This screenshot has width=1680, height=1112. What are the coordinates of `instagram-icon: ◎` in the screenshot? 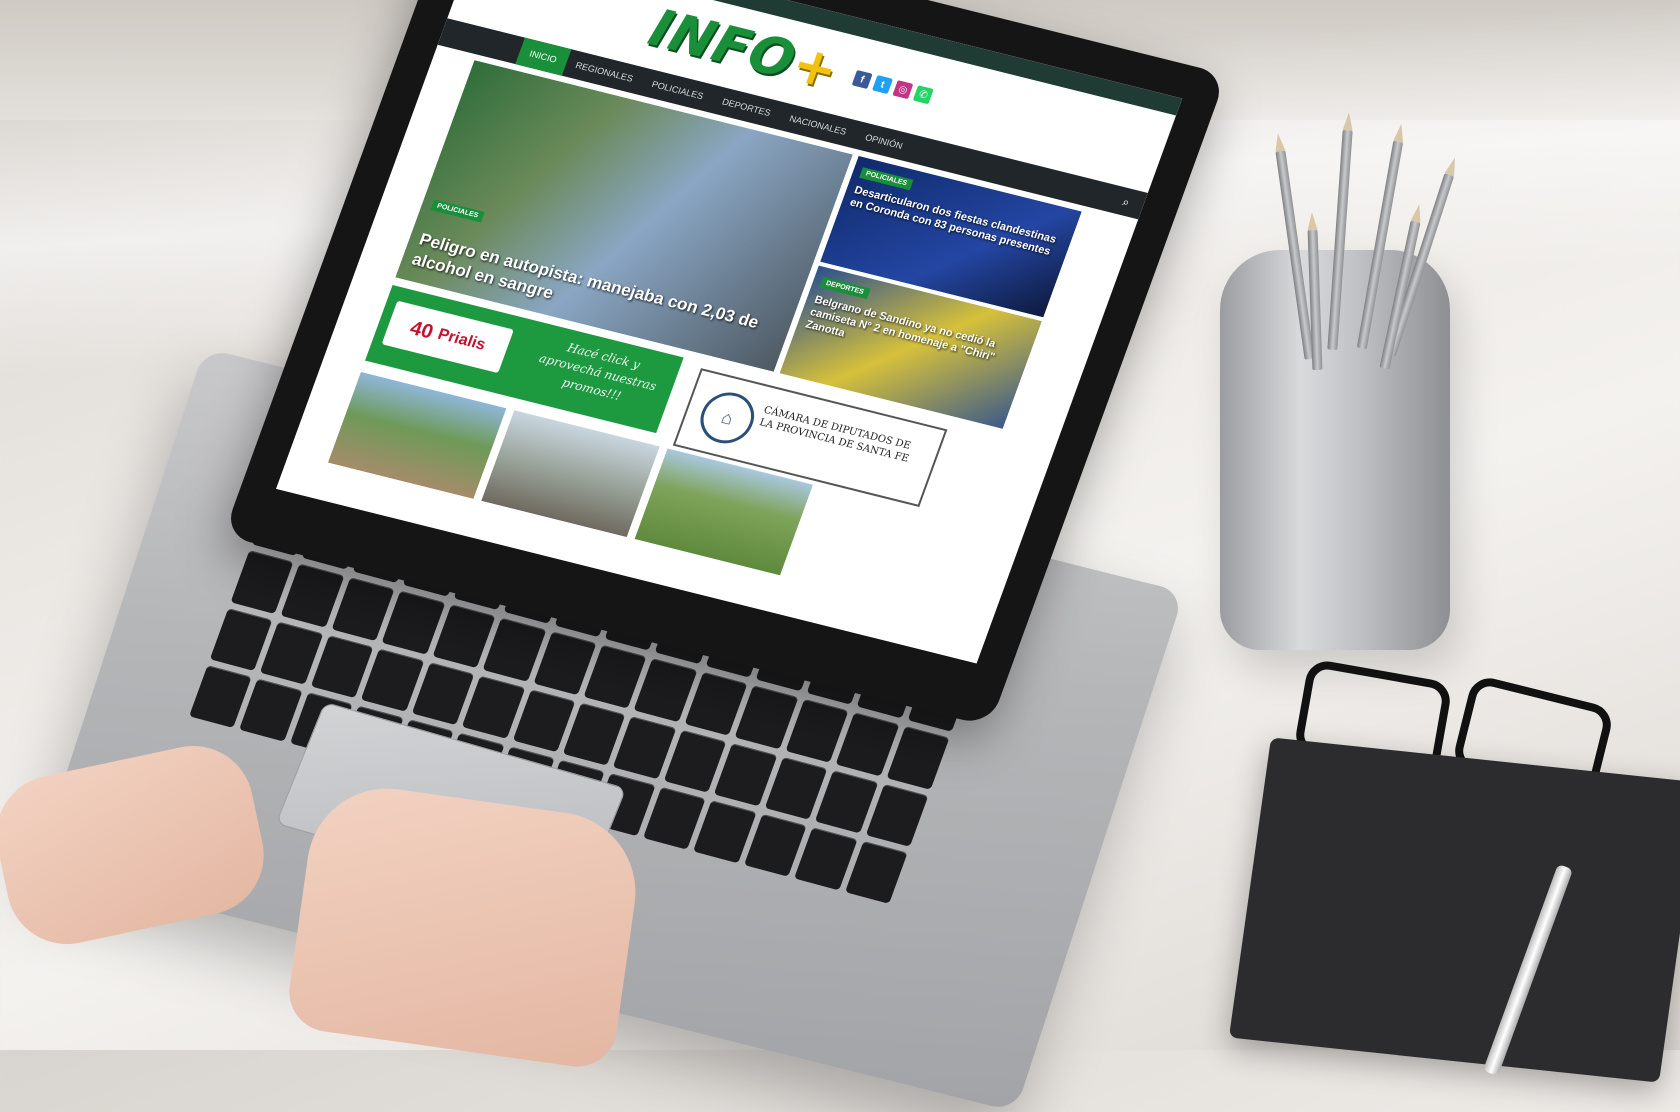 It's located at (903, 90).